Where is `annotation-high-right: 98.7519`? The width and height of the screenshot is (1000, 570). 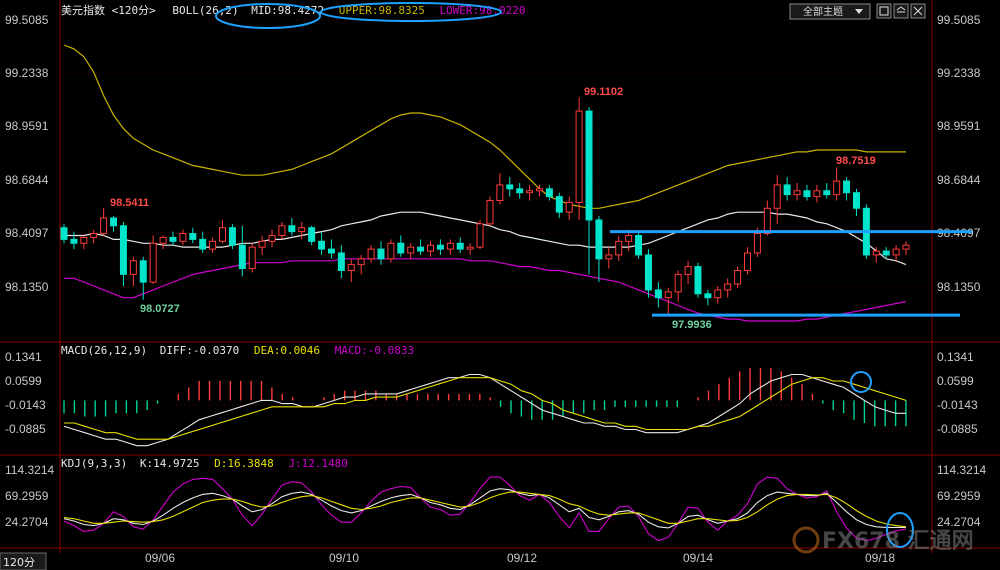 annotation-high-right: 98.7519 is located at coordinates (856, 161).